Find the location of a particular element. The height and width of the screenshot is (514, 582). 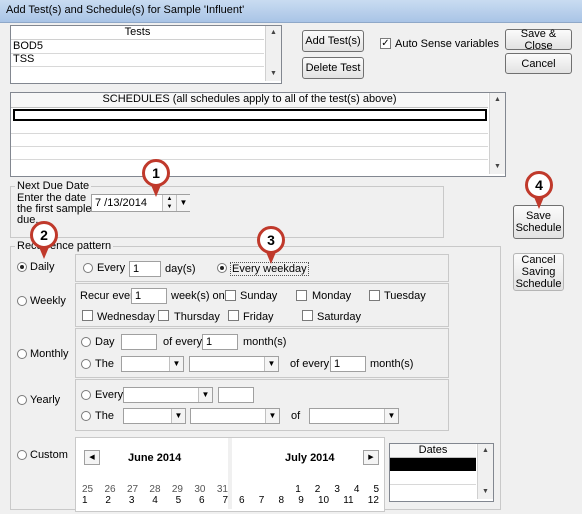

monthly-day-label: Day is located at coordinates (105, 342).